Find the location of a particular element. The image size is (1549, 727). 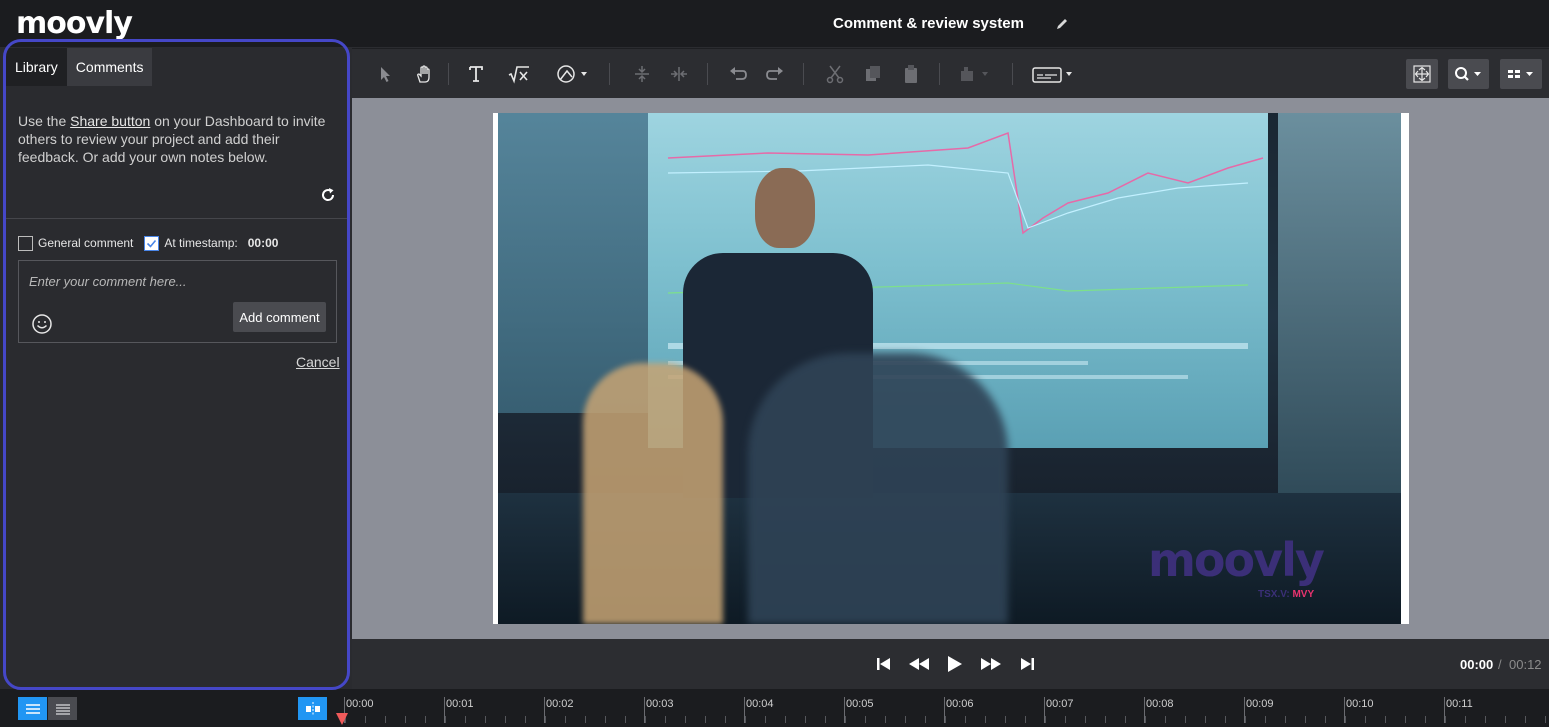

checkmark-icon is located at coordinates (152, 243).